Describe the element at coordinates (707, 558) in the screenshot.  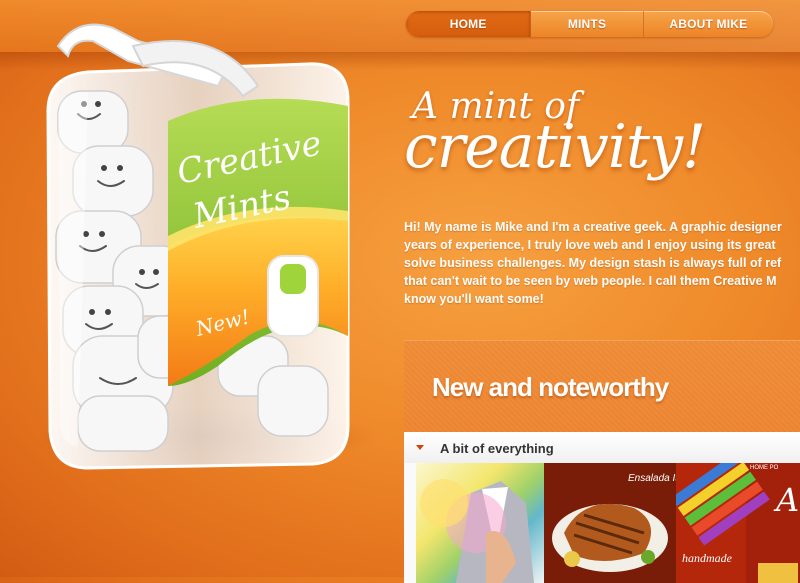
I see `thumb-3-caption: handmade` at that location.